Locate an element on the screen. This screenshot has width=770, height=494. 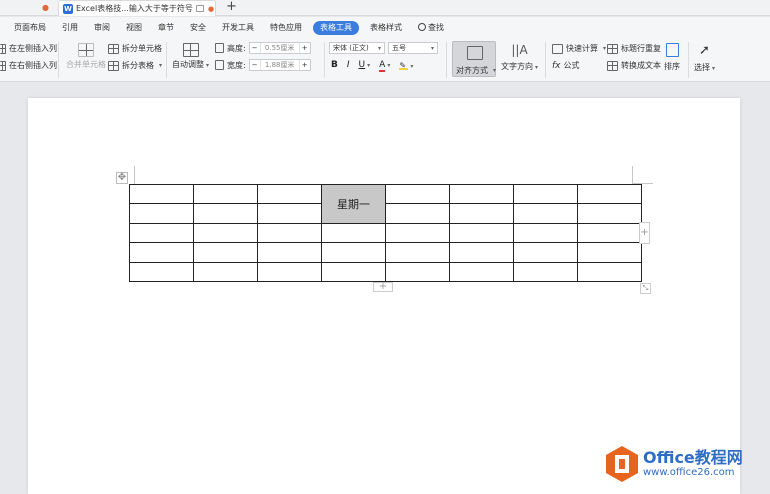
menu-review: 审阅 is located at coordinates (102, 28).